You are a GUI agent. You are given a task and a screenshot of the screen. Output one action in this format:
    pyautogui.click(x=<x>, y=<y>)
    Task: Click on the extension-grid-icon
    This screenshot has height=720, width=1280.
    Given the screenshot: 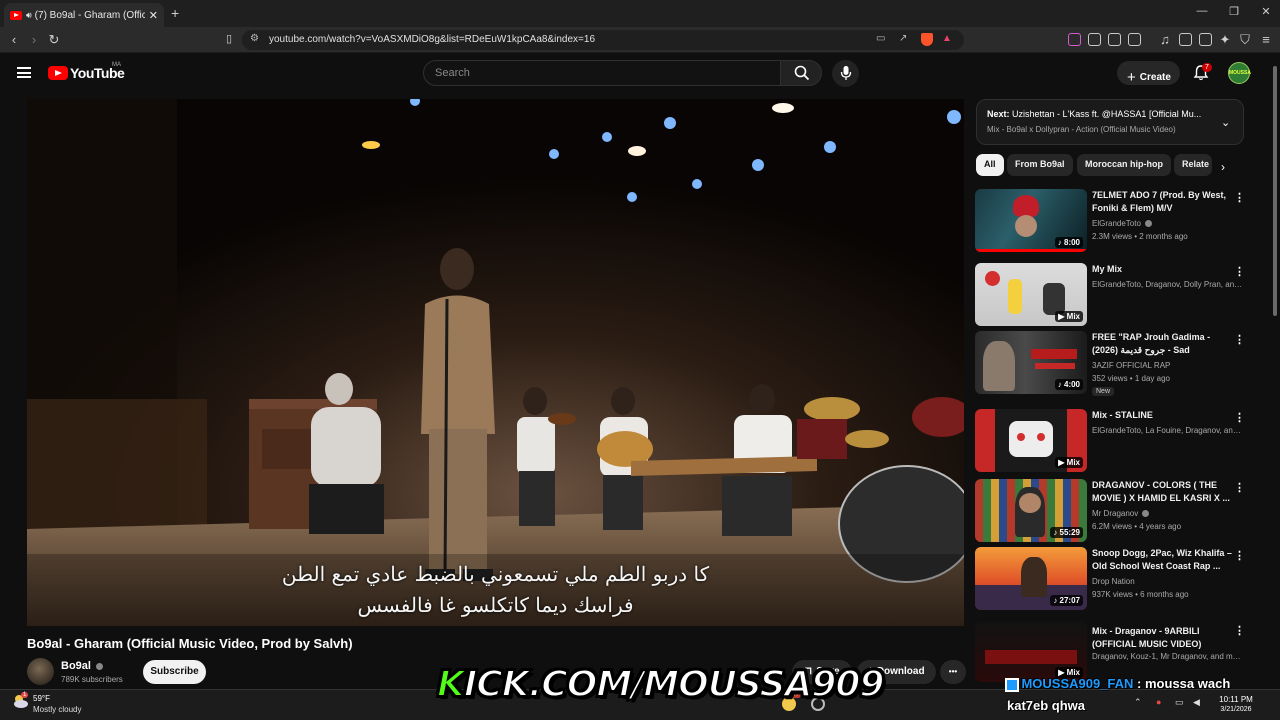 What is the action you would take?
    pyautogui.click(x=1114, y=39)
    